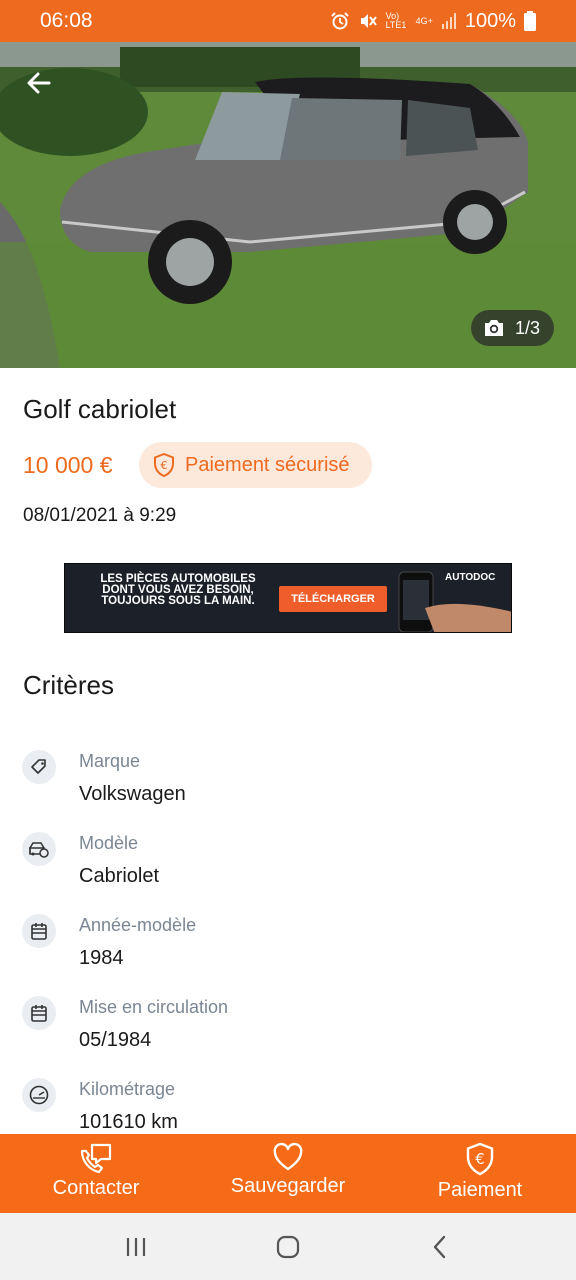 The height and width of the screenshot is (1280, 576). I want to click on chevron-left-icon, so click(439, 1246).